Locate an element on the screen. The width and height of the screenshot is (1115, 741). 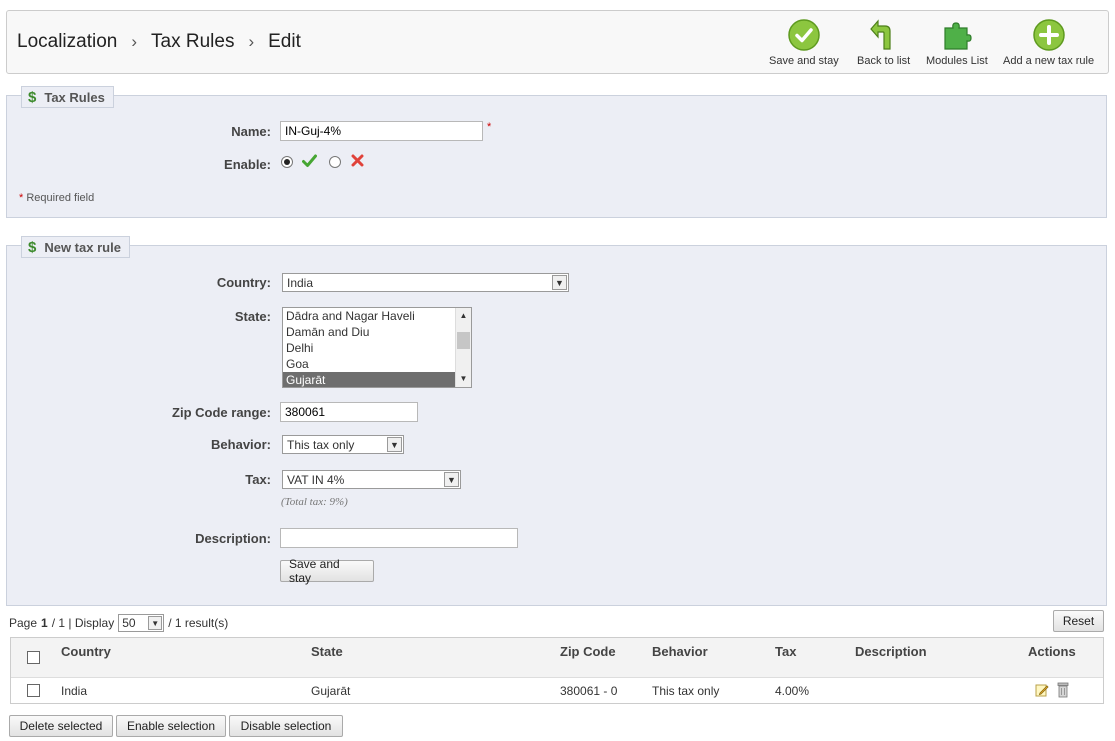
state-list-scrollbar: ▲ ▼ is located at coordinates (463, 347).